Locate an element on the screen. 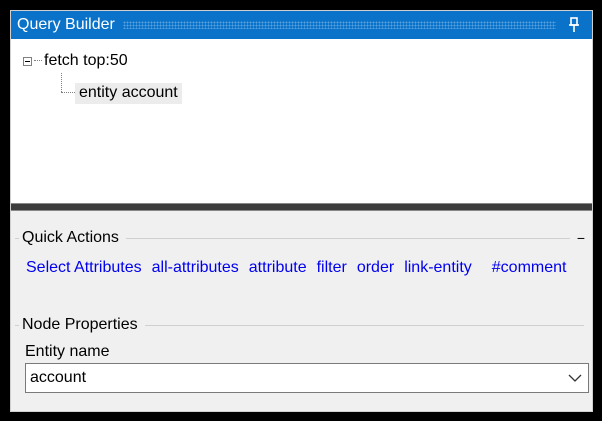 The width and height of the screenshot is (602, 421). tree-node-fetch-label: fetch top:50 is located at coordinates (86, 60).